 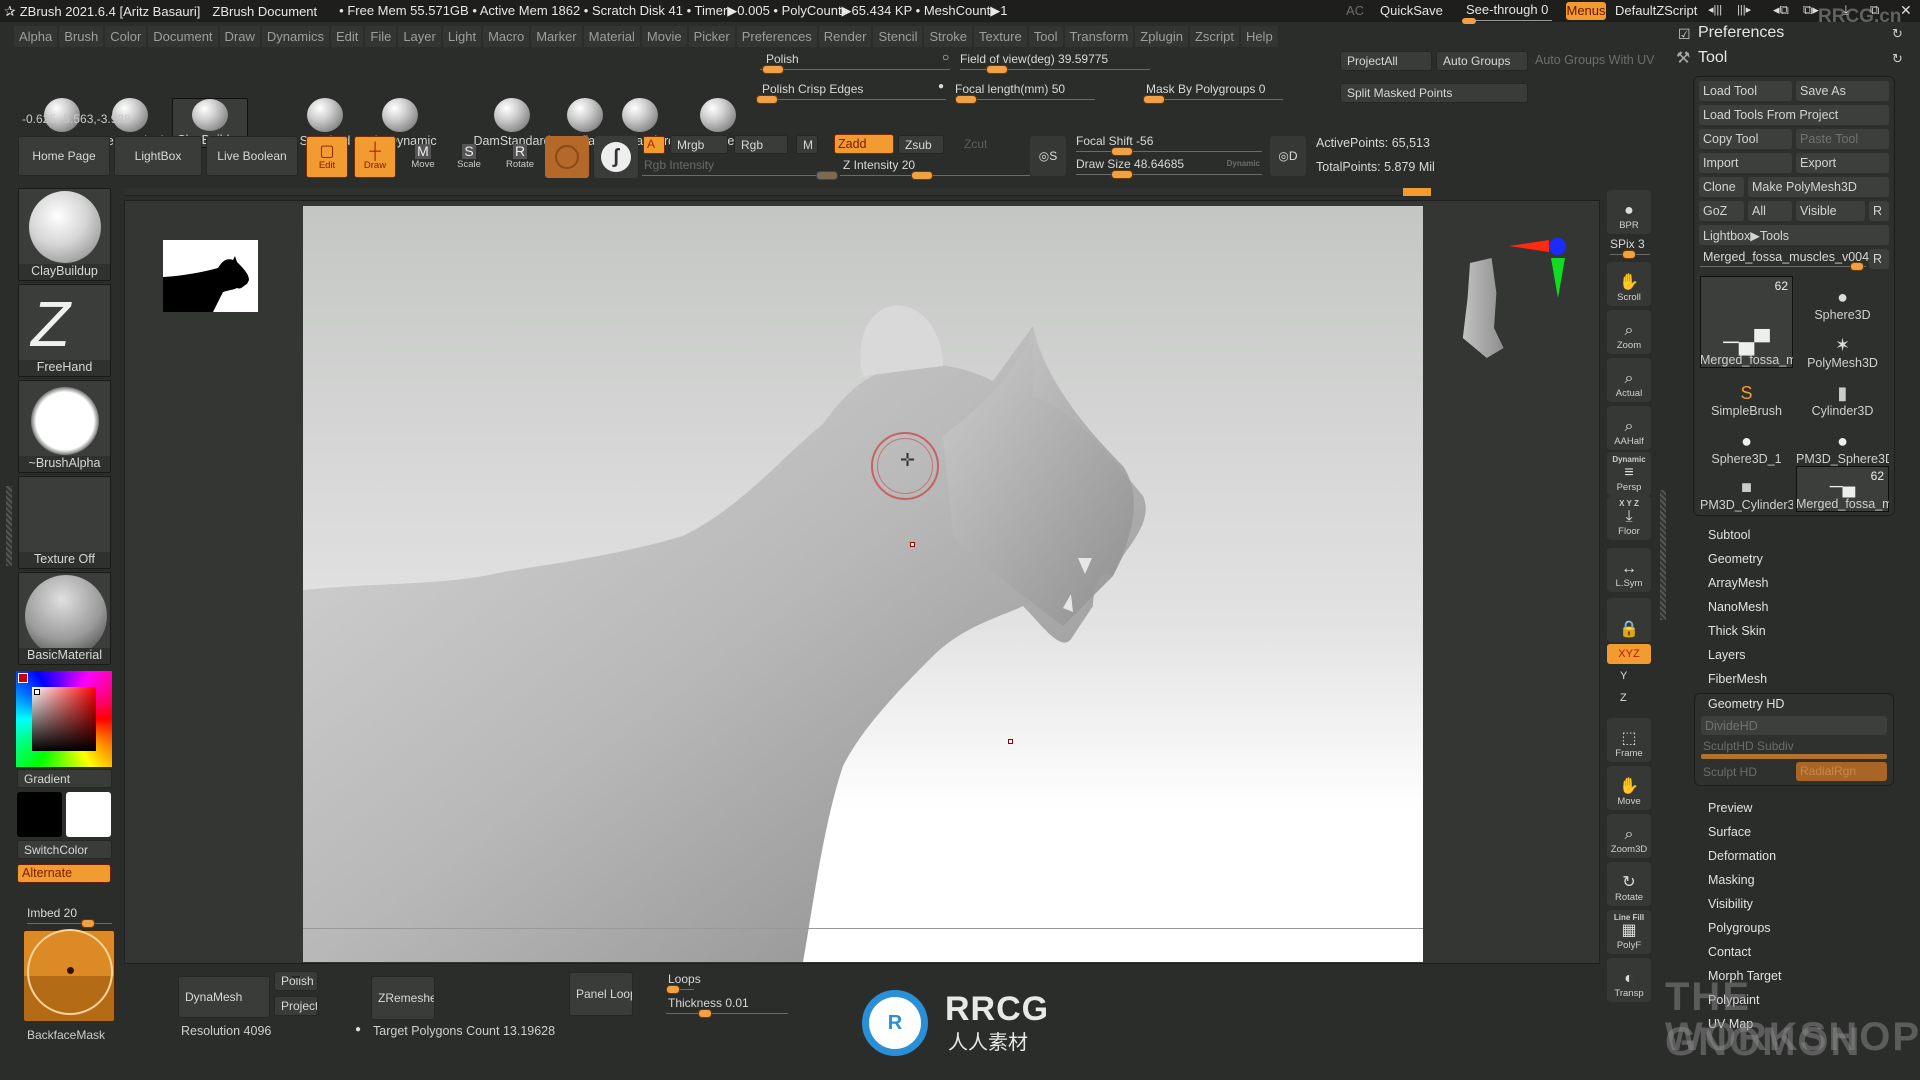 I want to click on auto-groups-button: Auto Groups, so click(x=1482, y=61).